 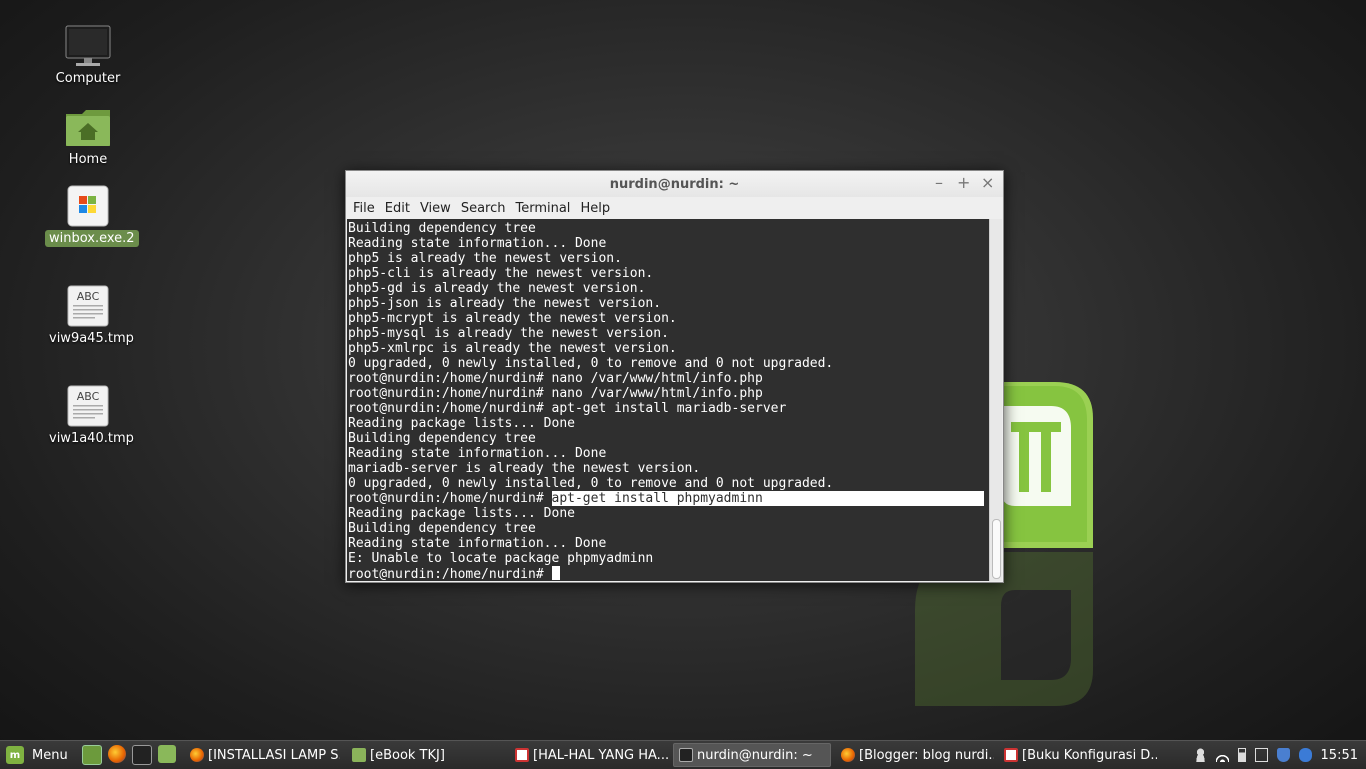 I want to click on wifi-icon, so click(x=1222, y=755).